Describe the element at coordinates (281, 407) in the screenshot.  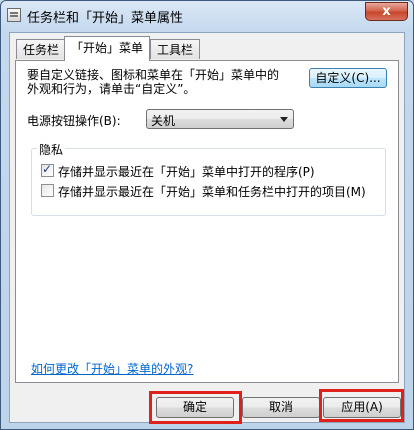
I see `cancel-button: 取消` at that location.